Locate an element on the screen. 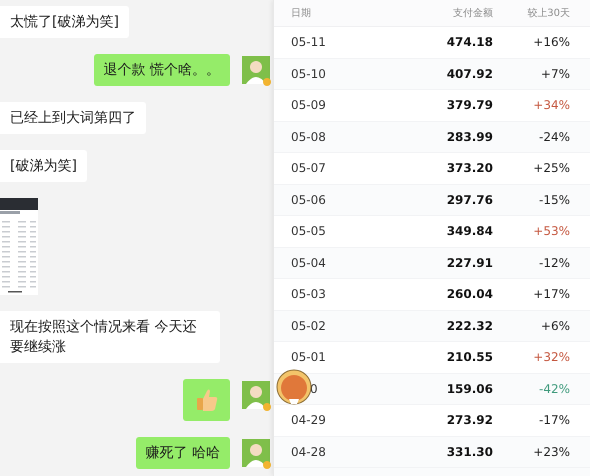  date-cell-text: 05-02 is located at coordinates (308, 325).